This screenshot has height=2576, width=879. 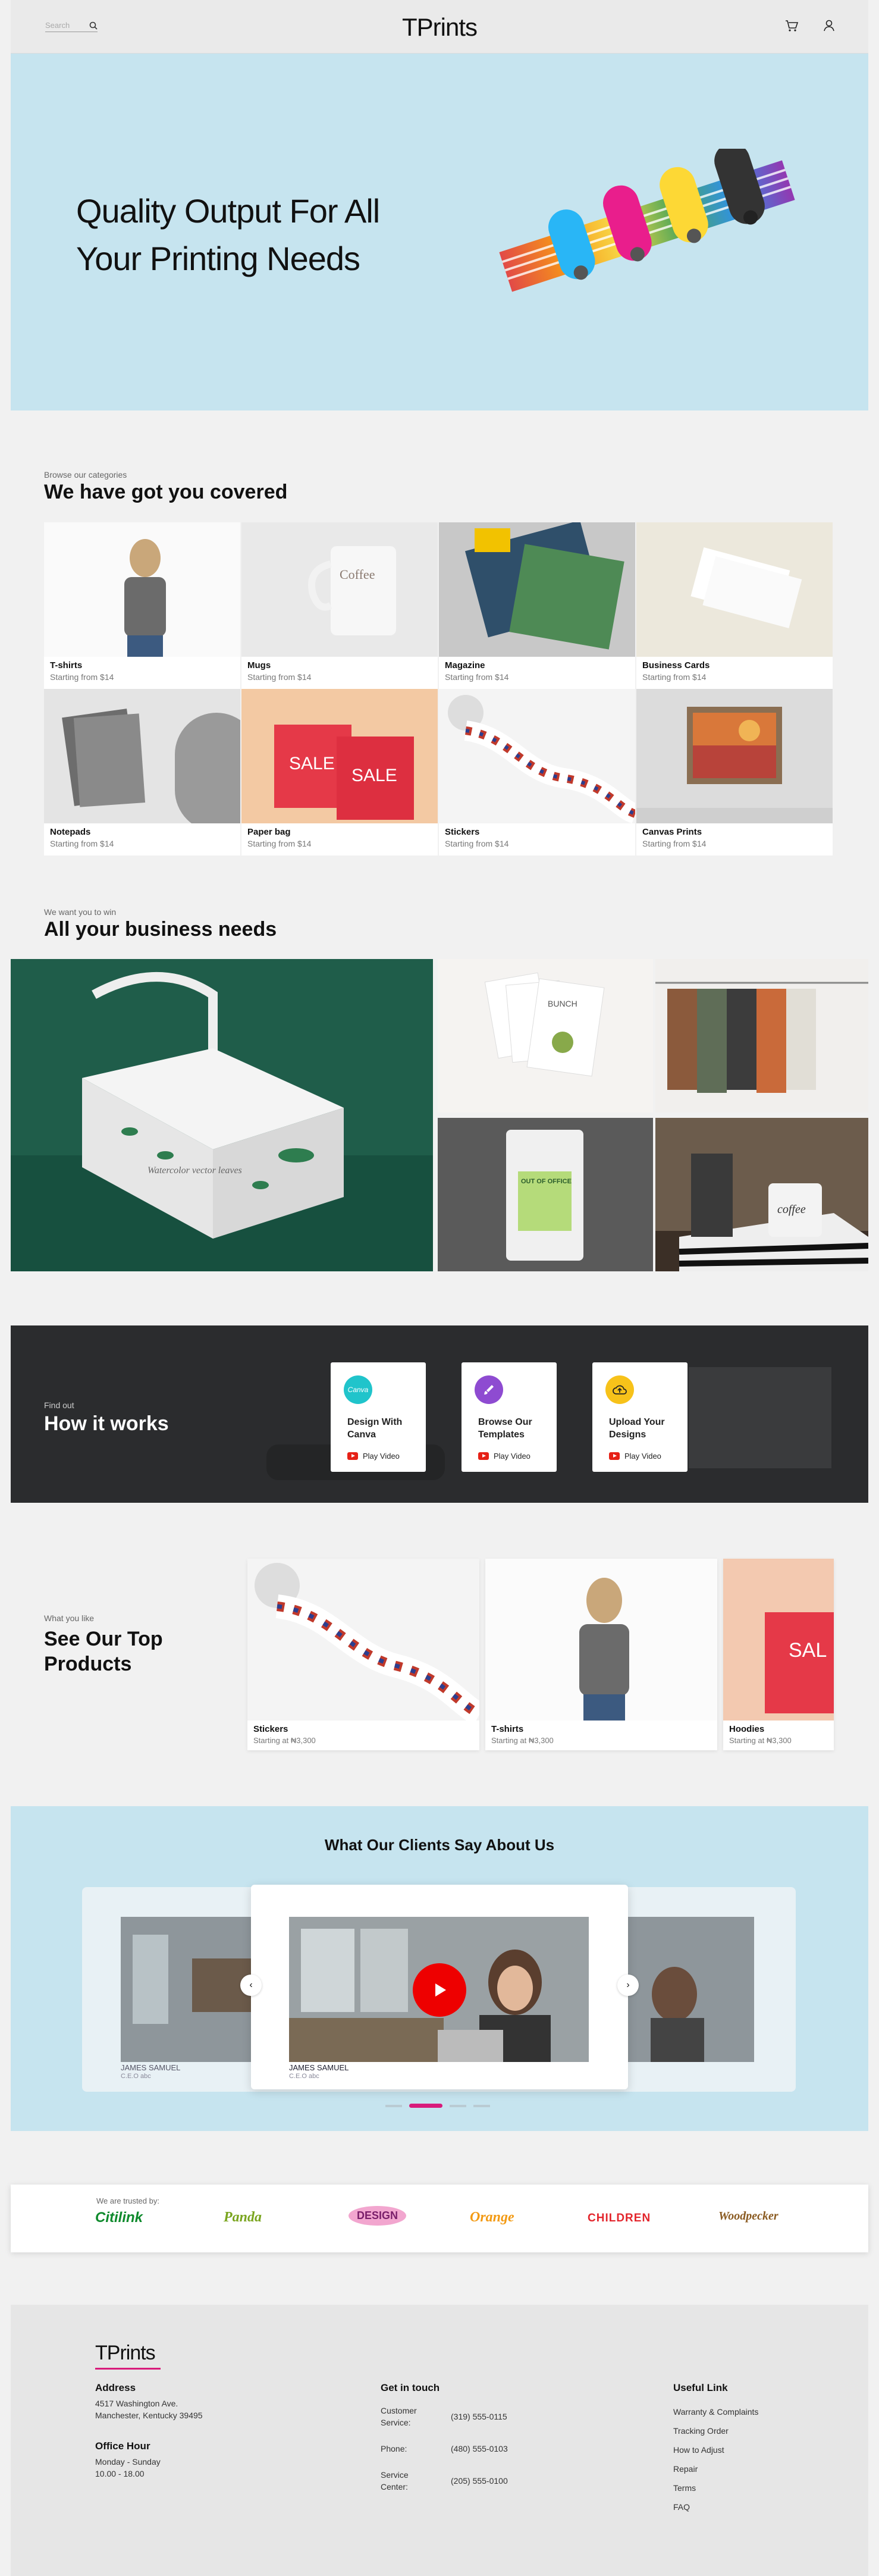 What do you see at coordinates (85, 475) in the screenshot?
I see `categories-kicker: Browse our categories` at bounding box center [85, 475].